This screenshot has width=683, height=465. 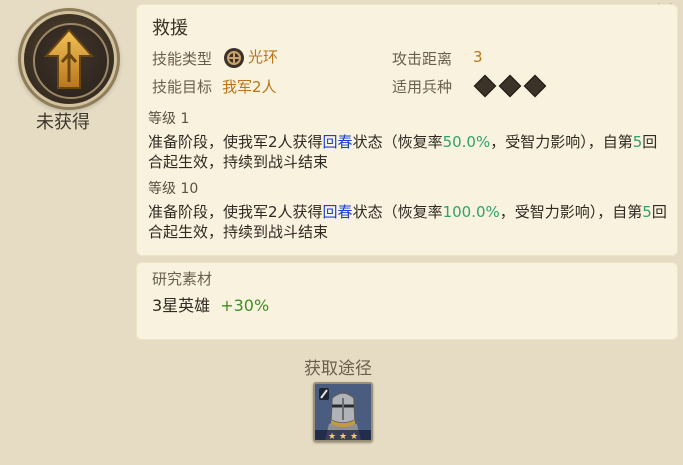 I want to click on skill-status: 未获得, so click(x=63, y=122).